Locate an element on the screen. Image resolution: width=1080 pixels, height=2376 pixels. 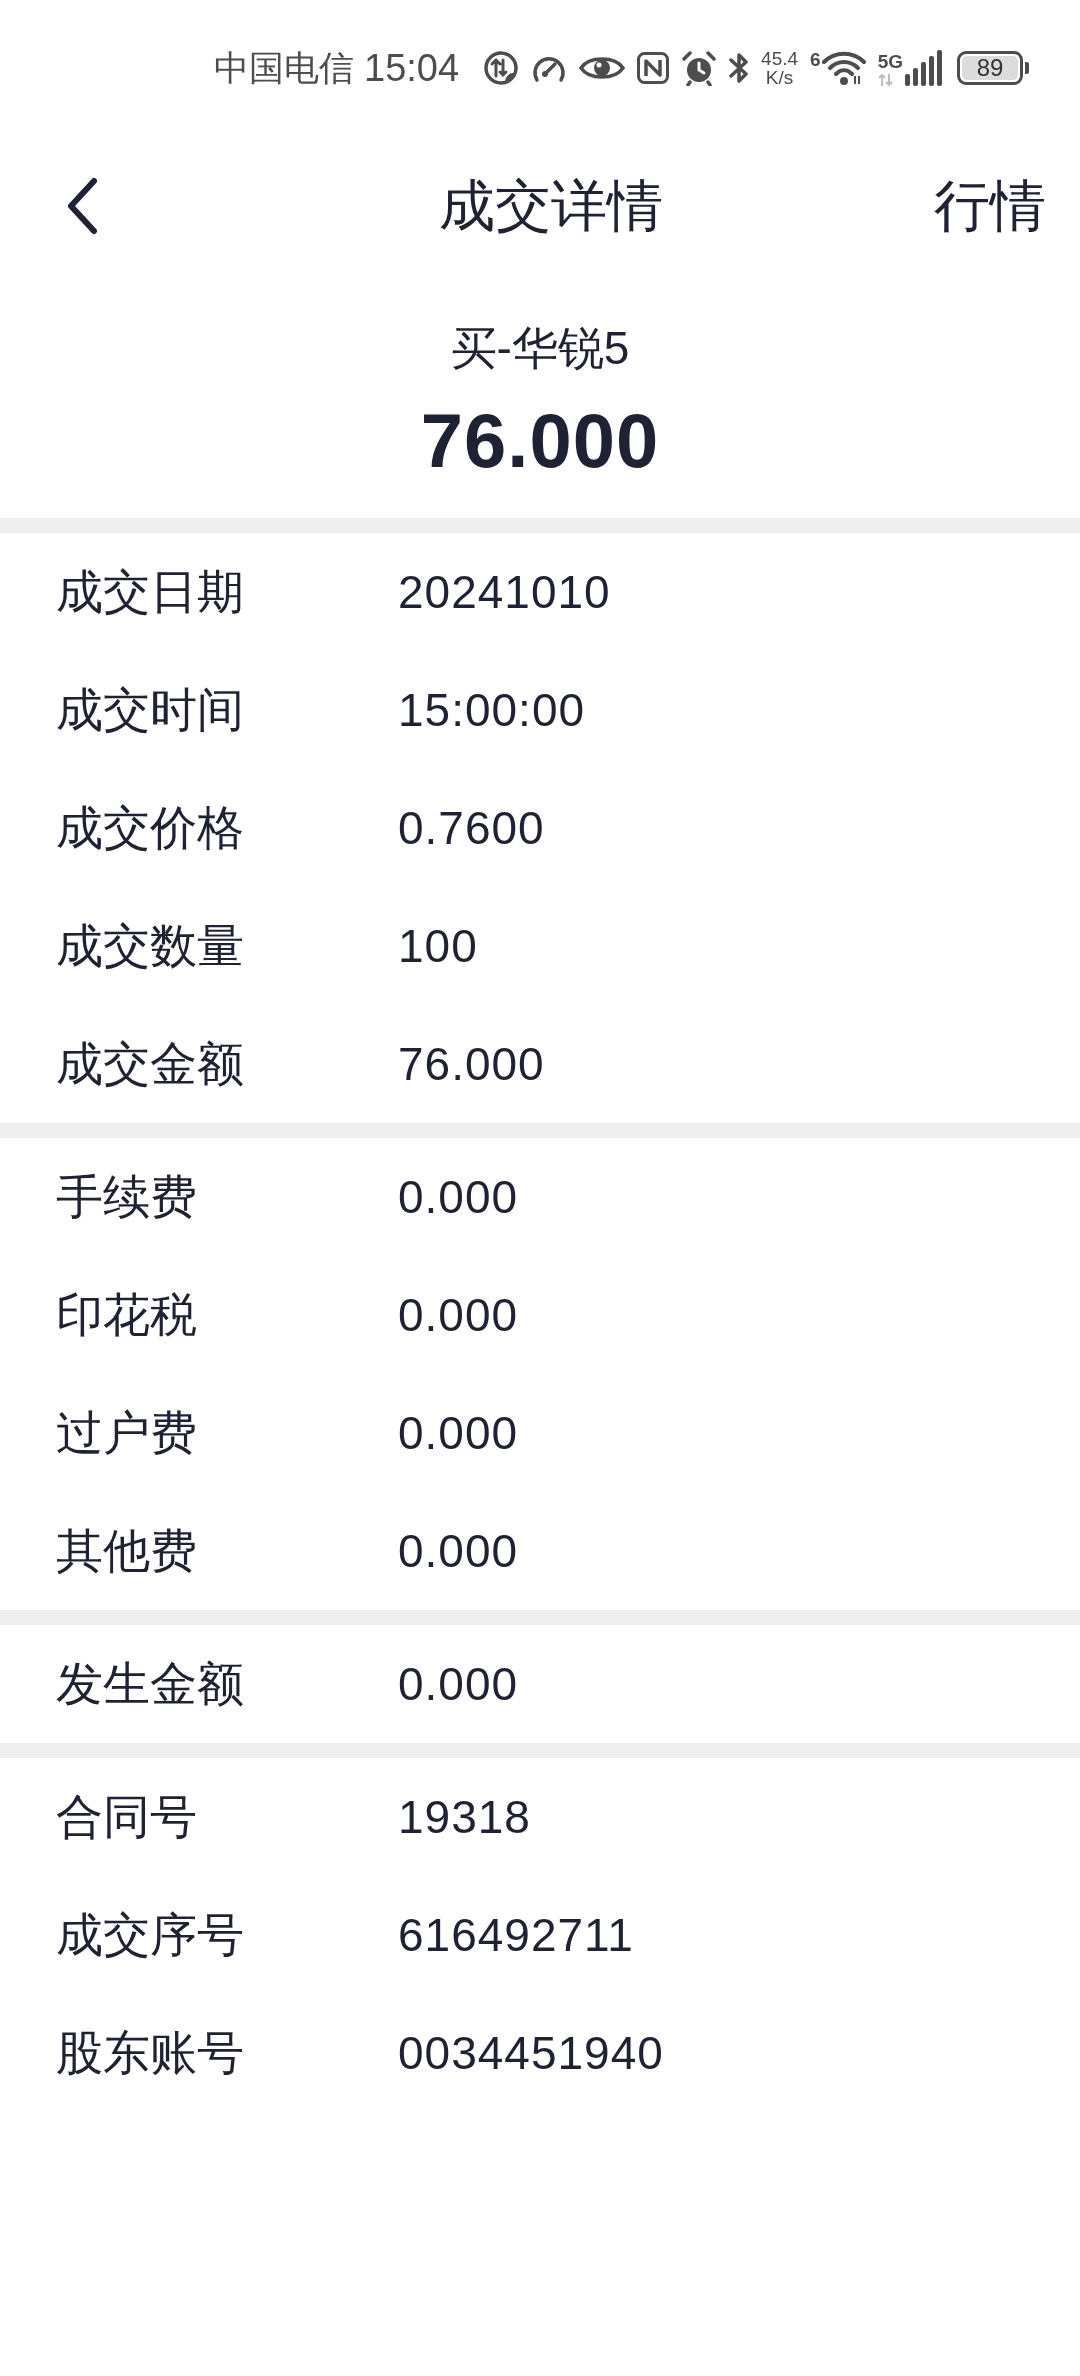
field-value: 616492711 is located at coordinates (516, 1935).